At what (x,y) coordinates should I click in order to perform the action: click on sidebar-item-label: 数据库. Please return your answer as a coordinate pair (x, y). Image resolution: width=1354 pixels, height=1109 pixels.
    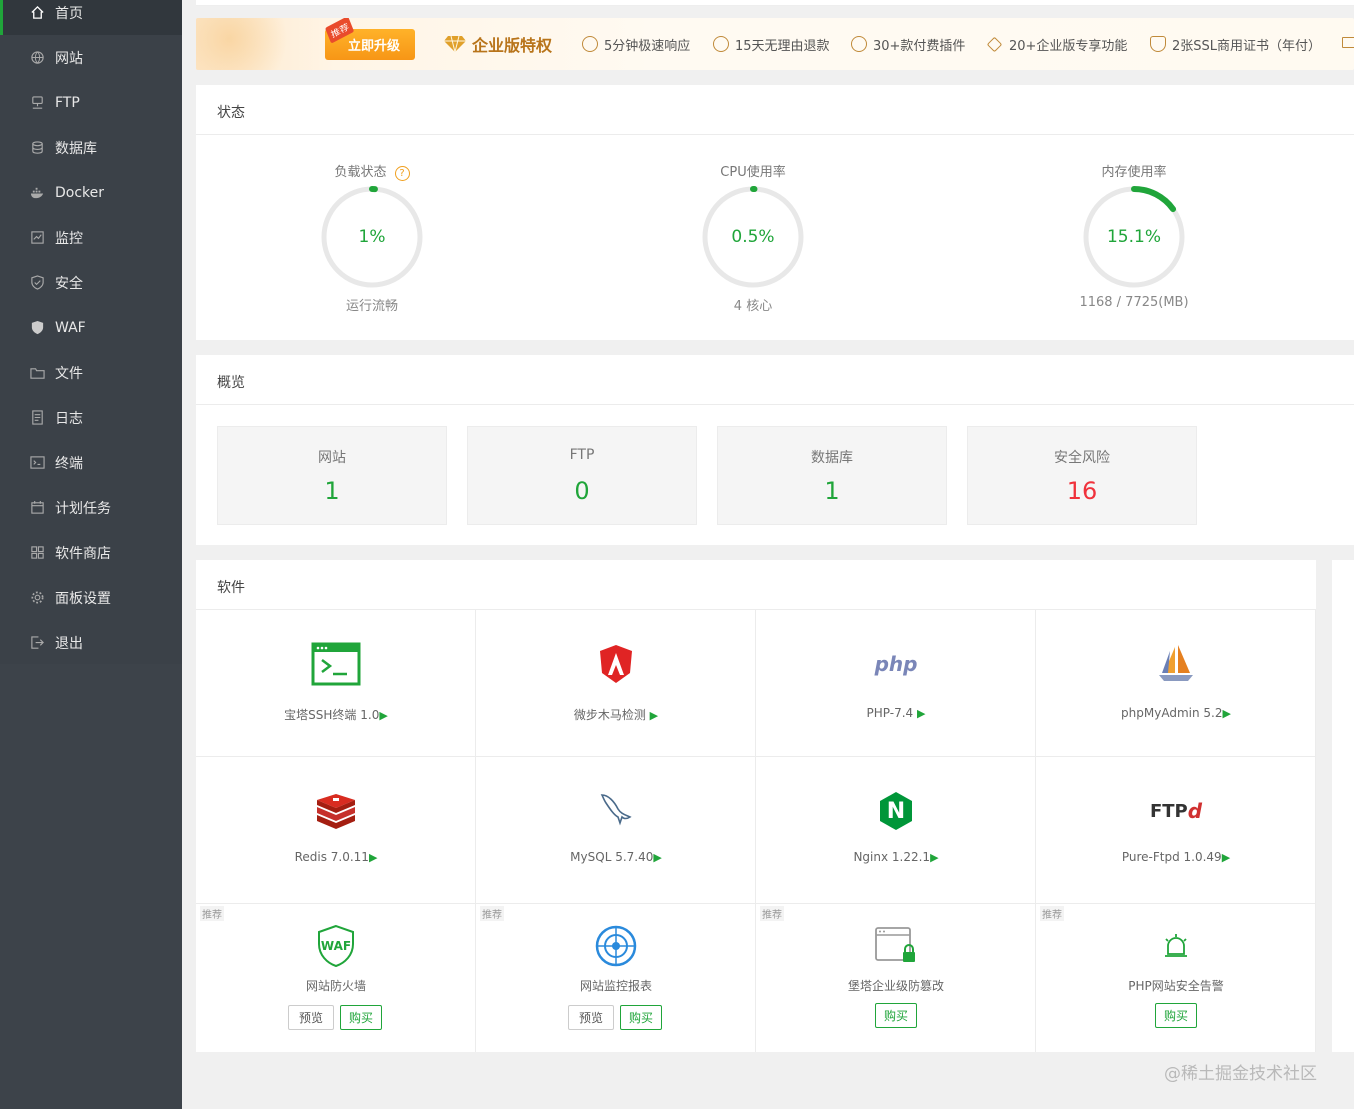
    Looking at the image, I should click on (76, 148).